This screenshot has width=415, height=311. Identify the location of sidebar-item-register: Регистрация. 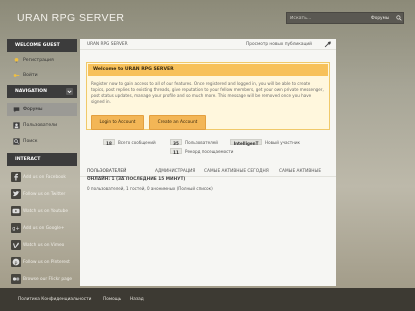
(42, 60).